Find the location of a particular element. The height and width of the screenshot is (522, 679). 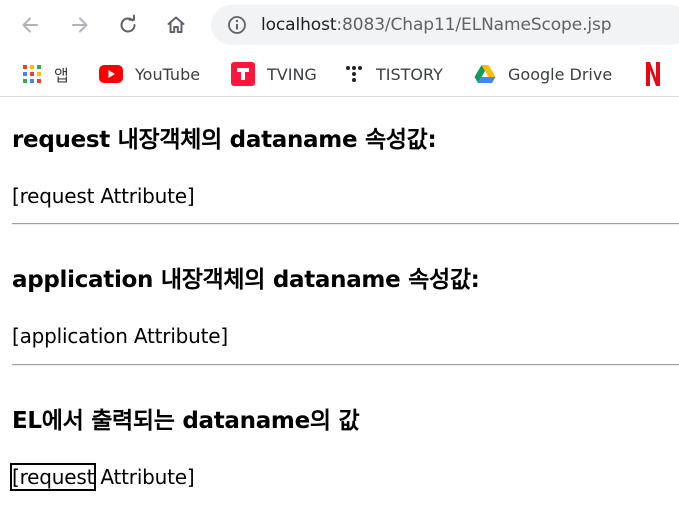

back-arrow-icon is located at coordinates (30, 25).